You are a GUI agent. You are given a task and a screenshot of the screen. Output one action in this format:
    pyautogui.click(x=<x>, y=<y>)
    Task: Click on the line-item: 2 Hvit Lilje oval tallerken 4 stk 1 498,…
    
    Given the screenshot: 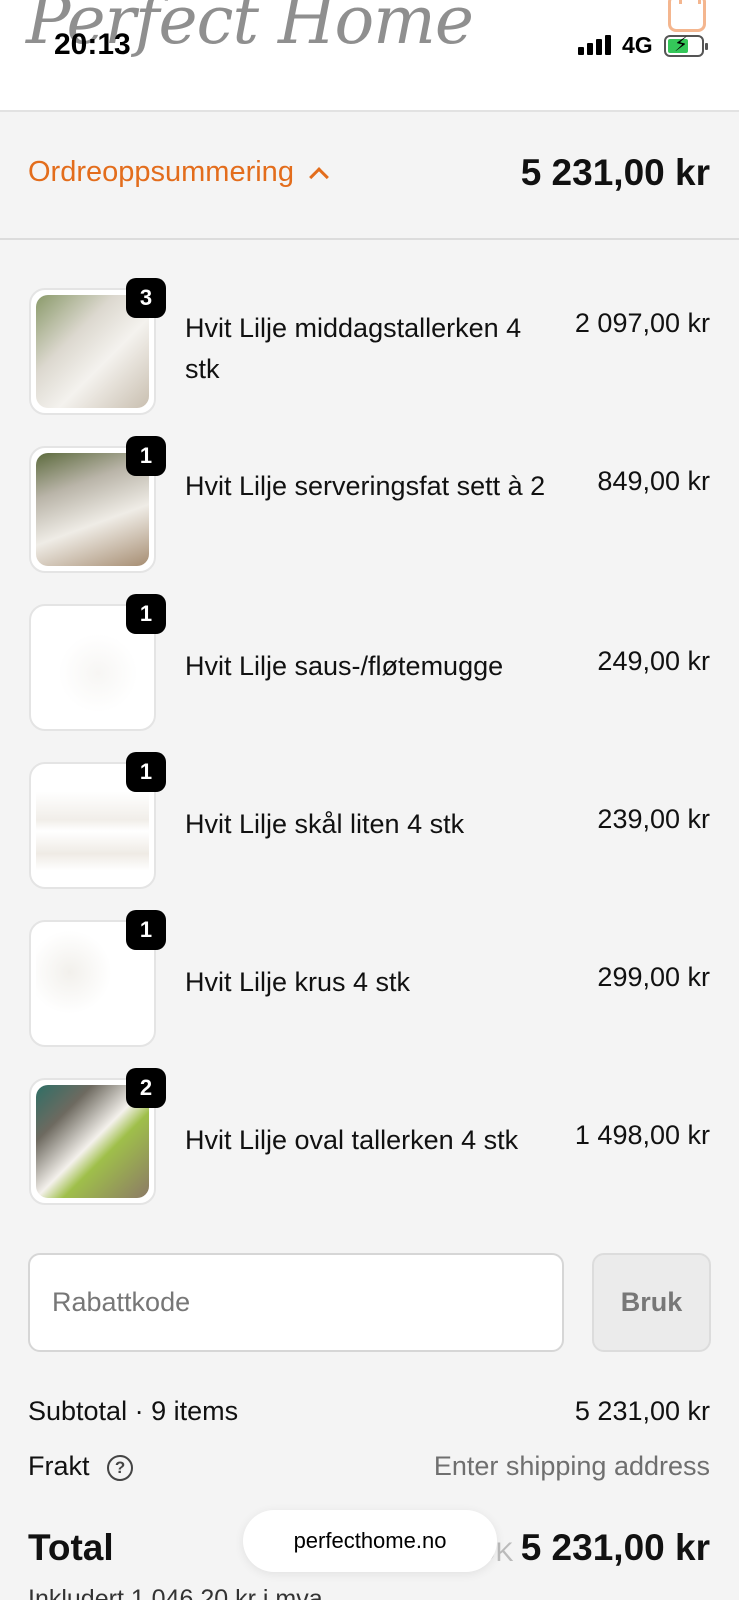 What is the action you would take?
    pyautogui.click(x=369, y=1138)
    